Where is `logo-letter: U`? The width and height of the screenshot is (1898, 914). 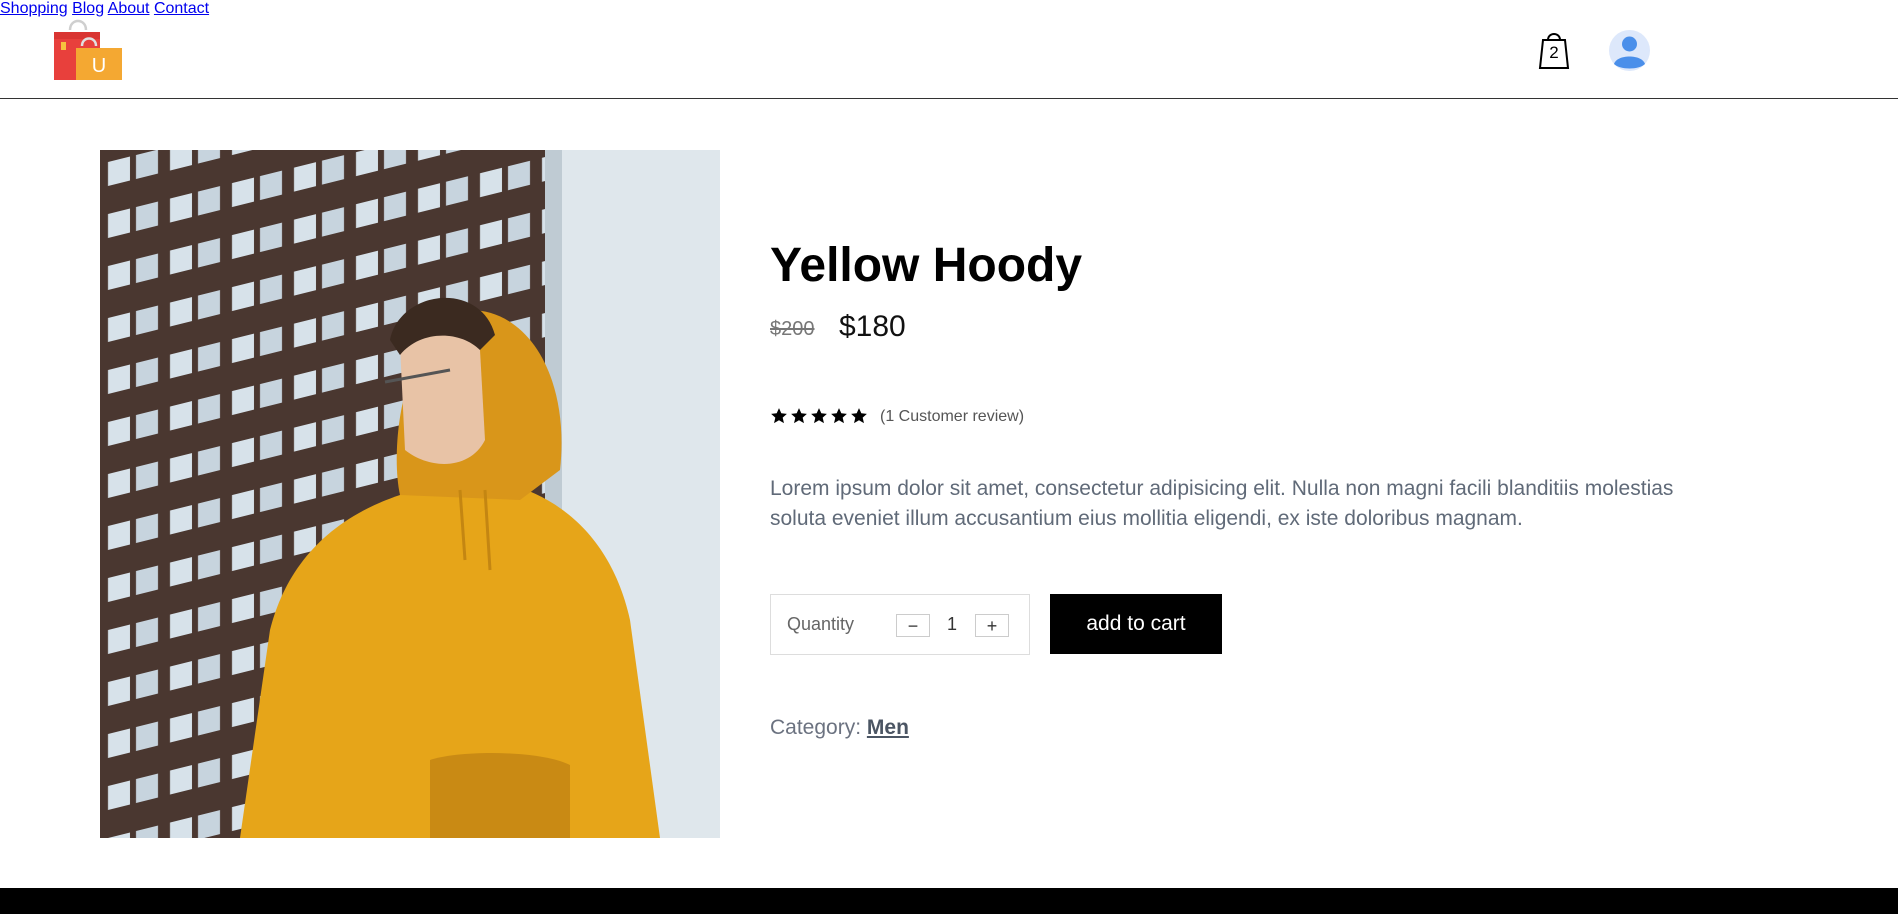 logo-letter: U is located at coordinates (99, 66).